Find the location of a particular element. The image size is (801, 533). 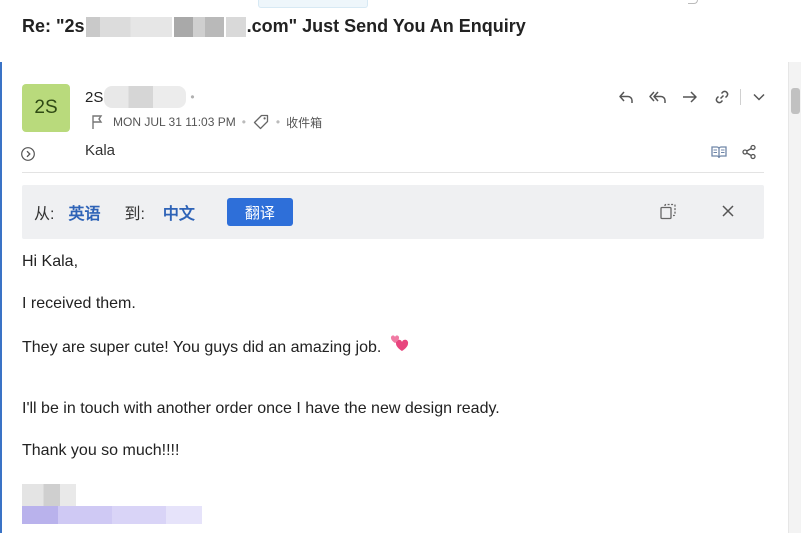

message-meta: MON JUL 31 11:03 PM • • 收件箱 is located at coordinates (206, 122).